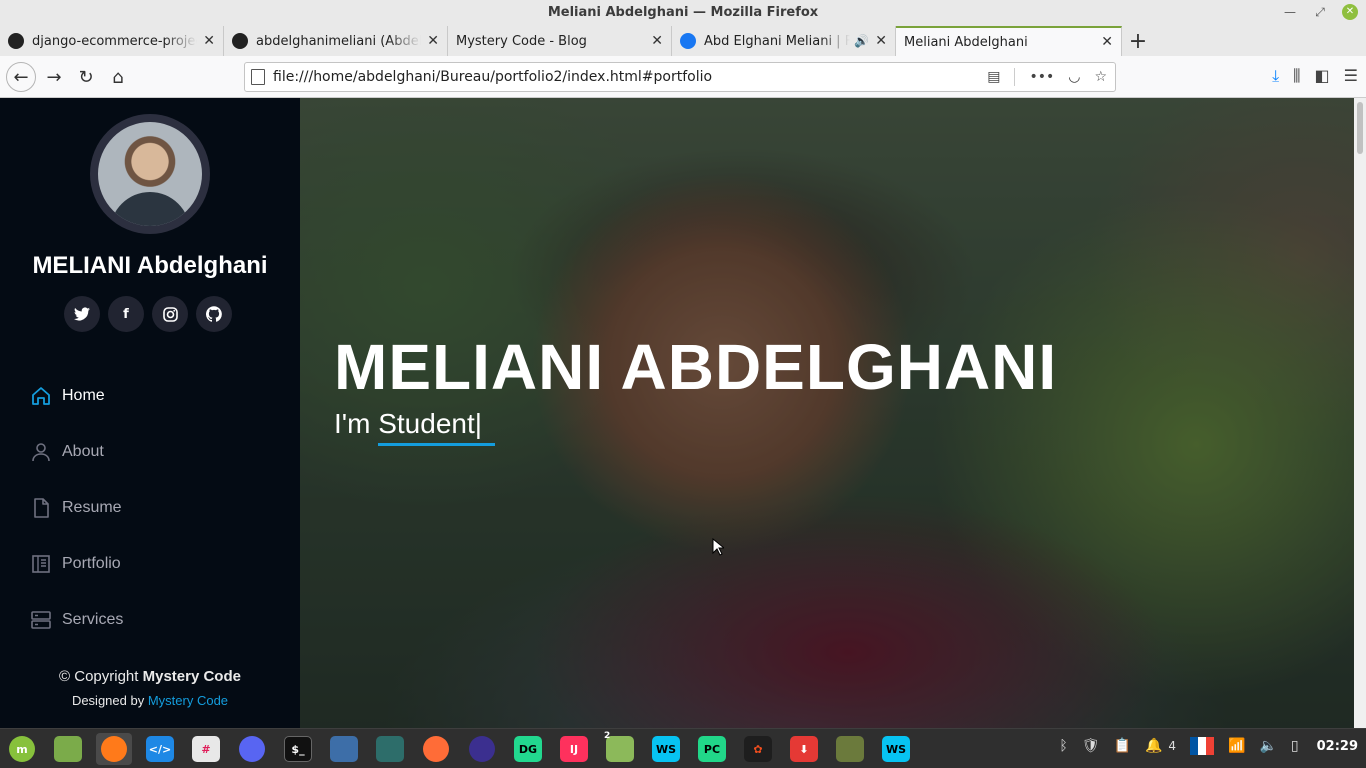 This screenshot has width=1366, height=768. Describe the element at coordinates (804, 749) in the screenshot. I see `downloader-icon: ⬇` at that location.